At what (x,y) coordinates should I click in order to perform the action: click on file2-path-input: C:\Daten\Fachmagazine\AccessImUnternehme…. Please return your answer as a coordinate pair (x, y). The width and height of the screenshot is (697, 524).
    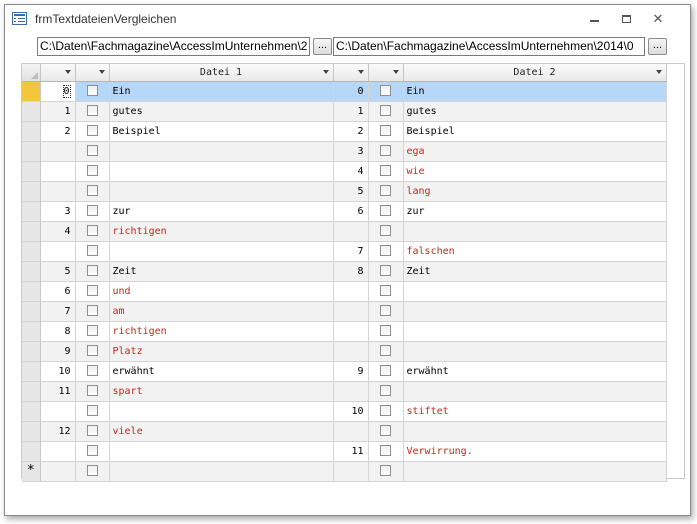
    Looking at the image, I should click on (489, 46).